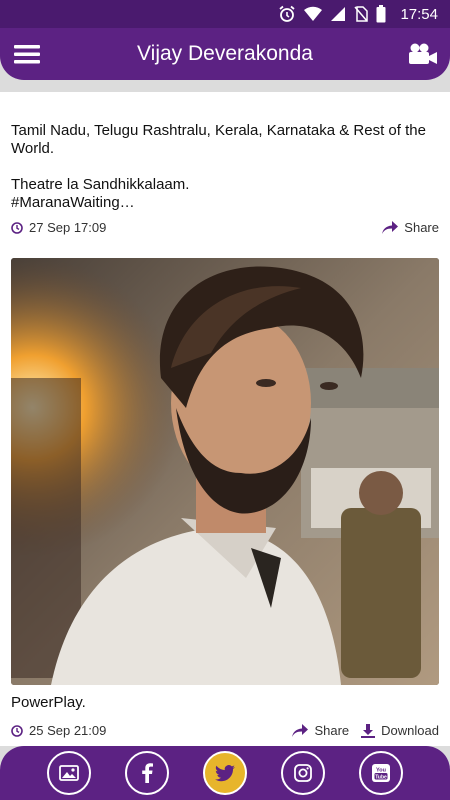 The width and height of the screenshot is (450, 800). I want to click on svg-text: You, so click(381, 771).